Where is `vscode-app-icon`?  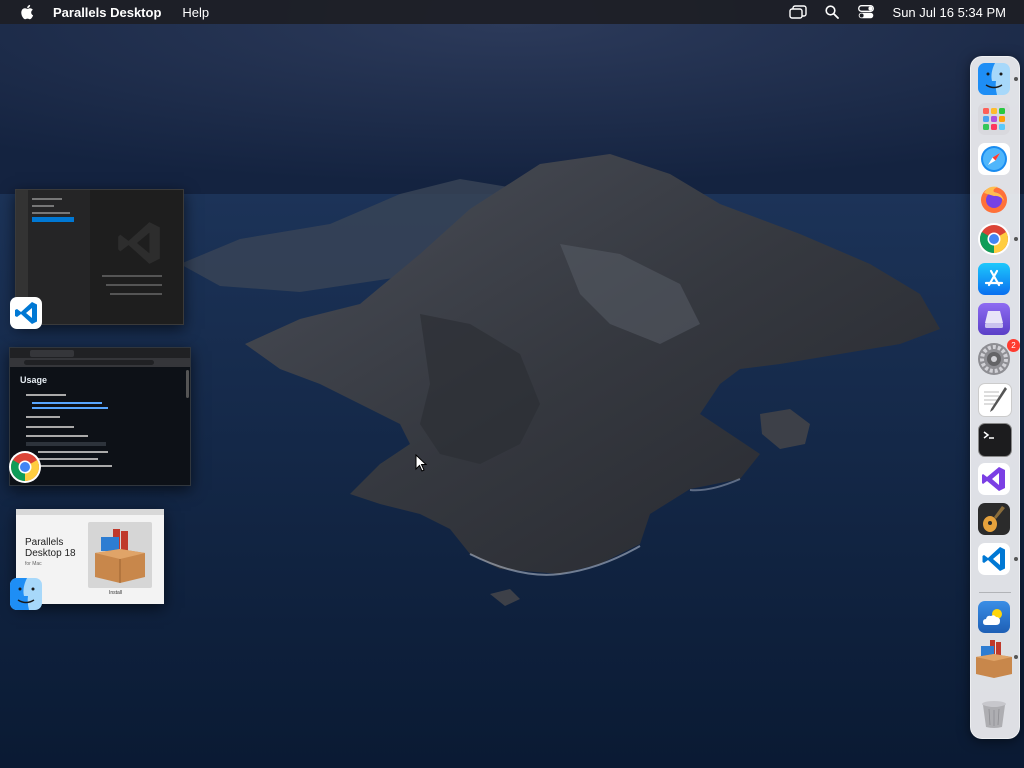
vscode-app-icon is located at coordinates (26, 313).